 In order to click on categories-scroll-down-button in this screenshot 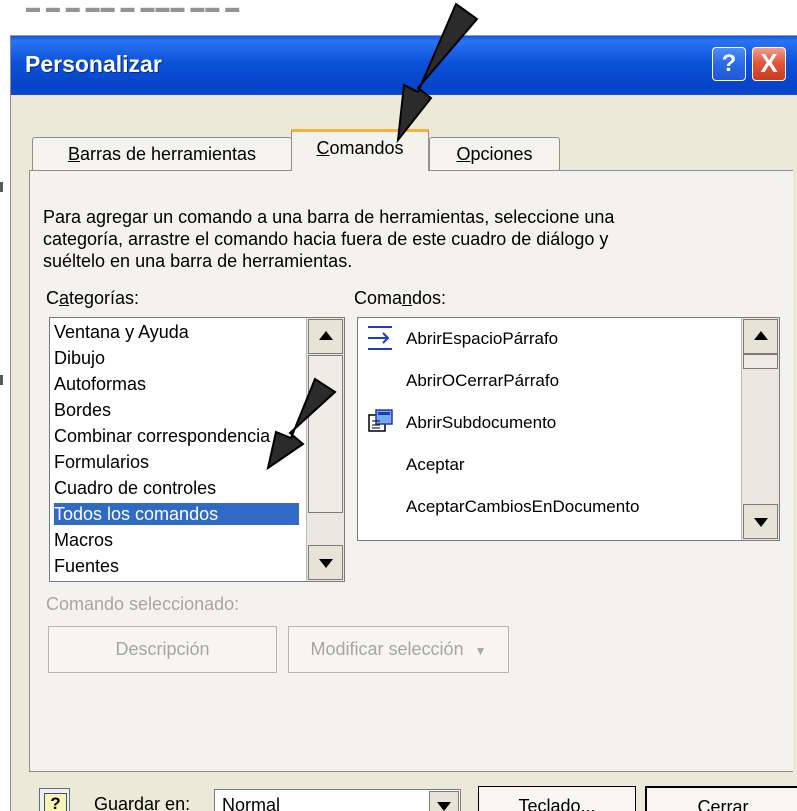, I will do `click(325, 562)`.